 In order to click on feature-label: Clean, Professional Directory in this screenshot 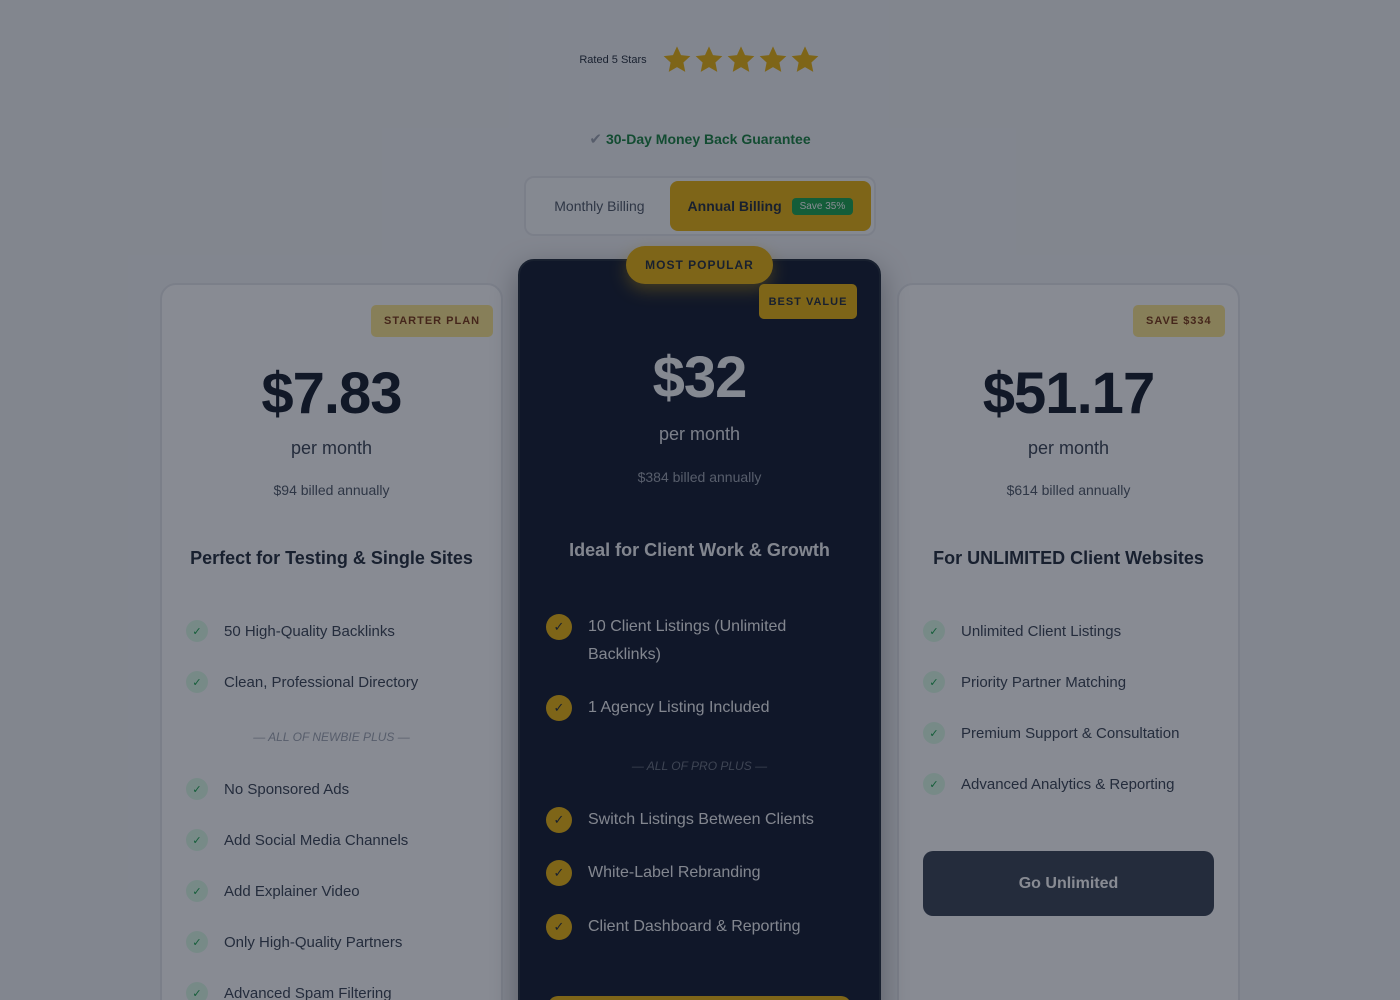, I will do `click(321, 682)`.